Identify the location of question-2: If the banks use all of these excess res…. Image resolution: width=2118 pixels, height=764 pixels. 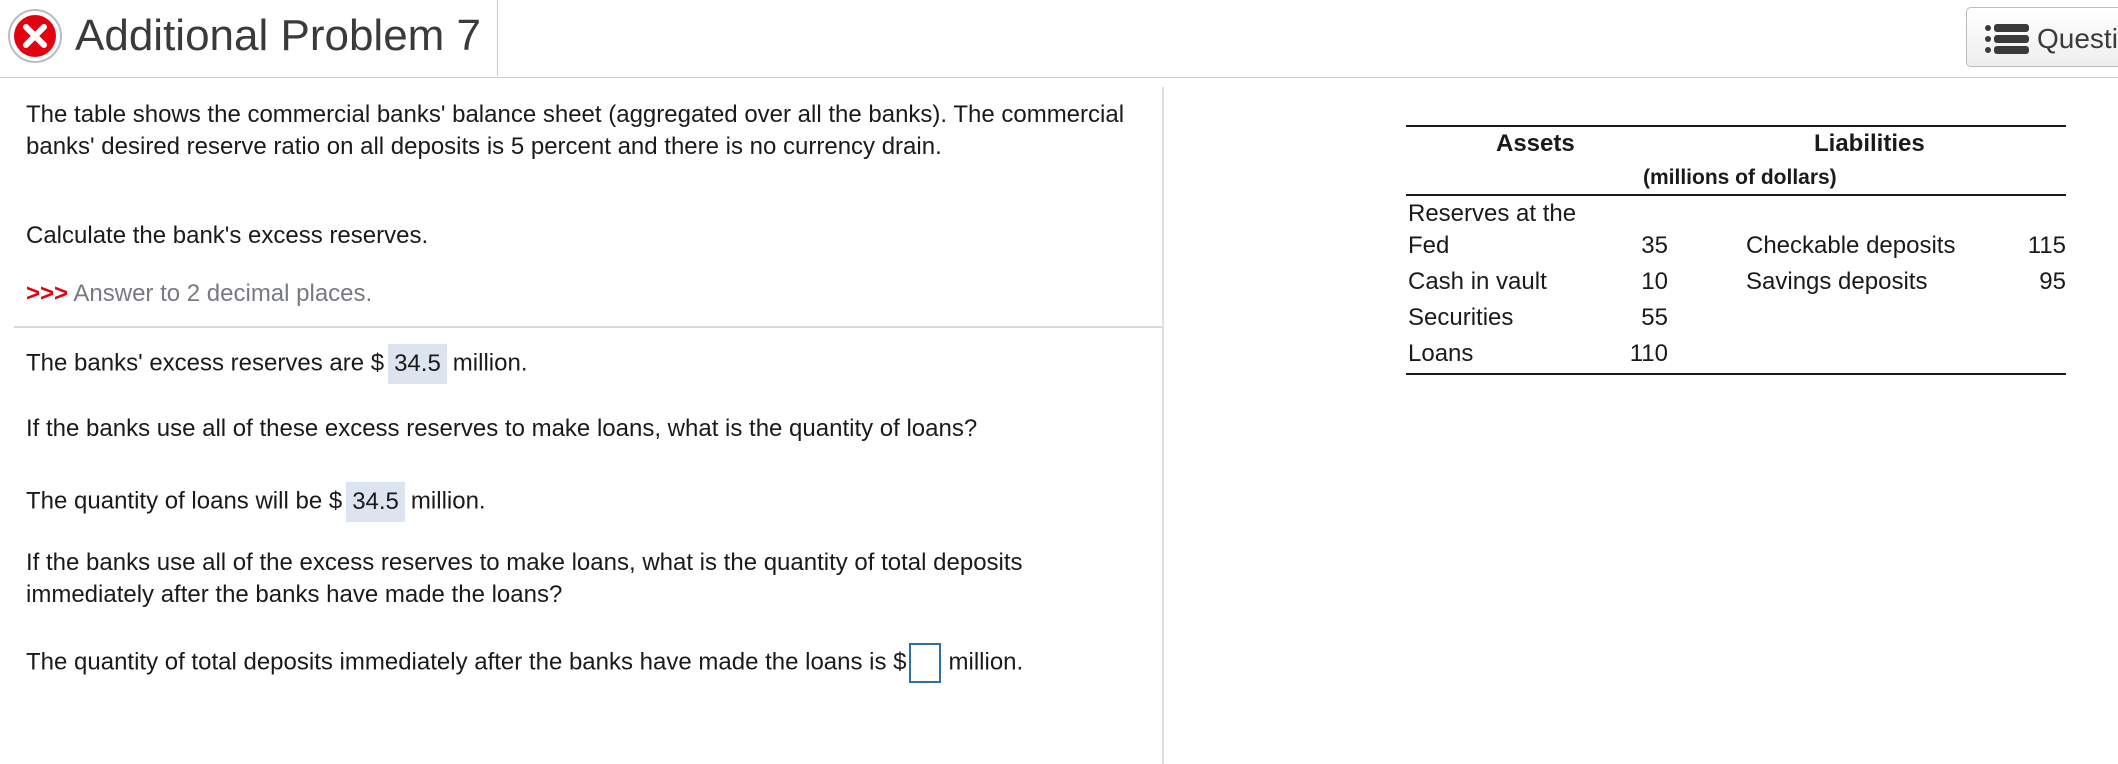
(502, 428).